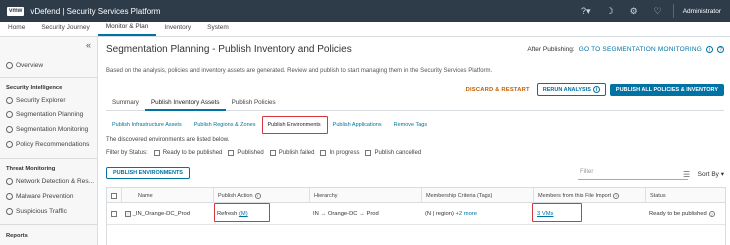  What do you see at coordinates (9, 114) in the screenshot?
I see `planning-icon` at bounding box center [9, 114].